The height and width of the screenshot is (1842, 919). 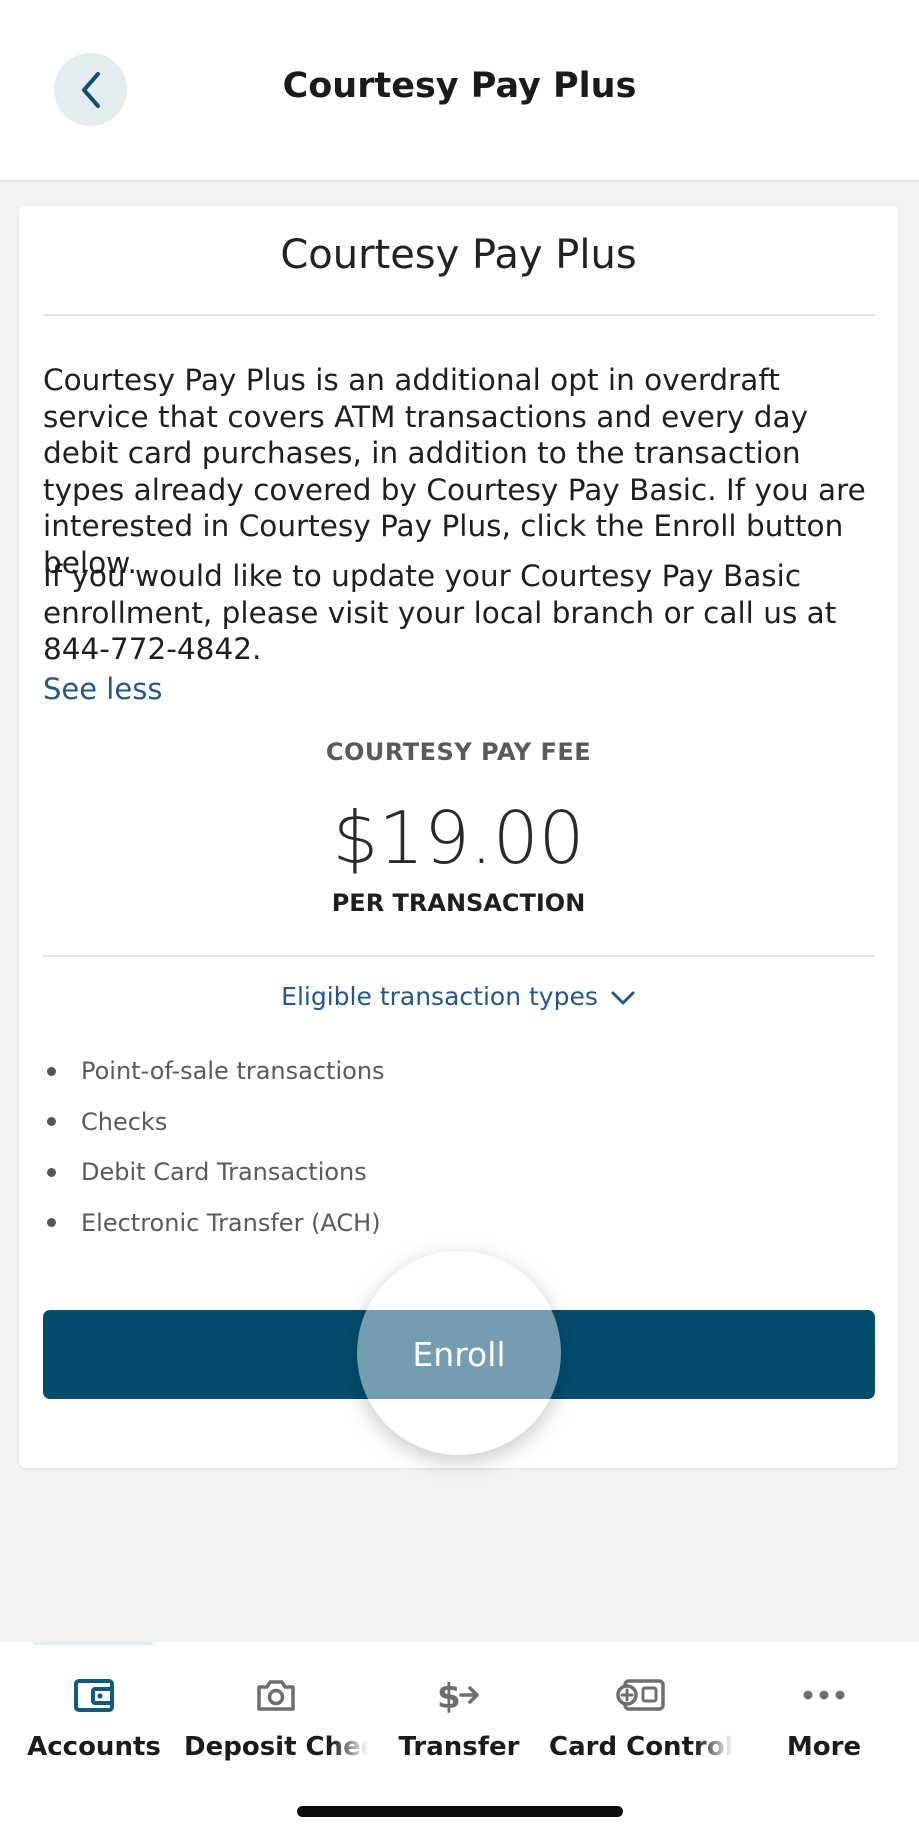 I want to click on tab-label: Accounts, so click(x=94, y=1747).